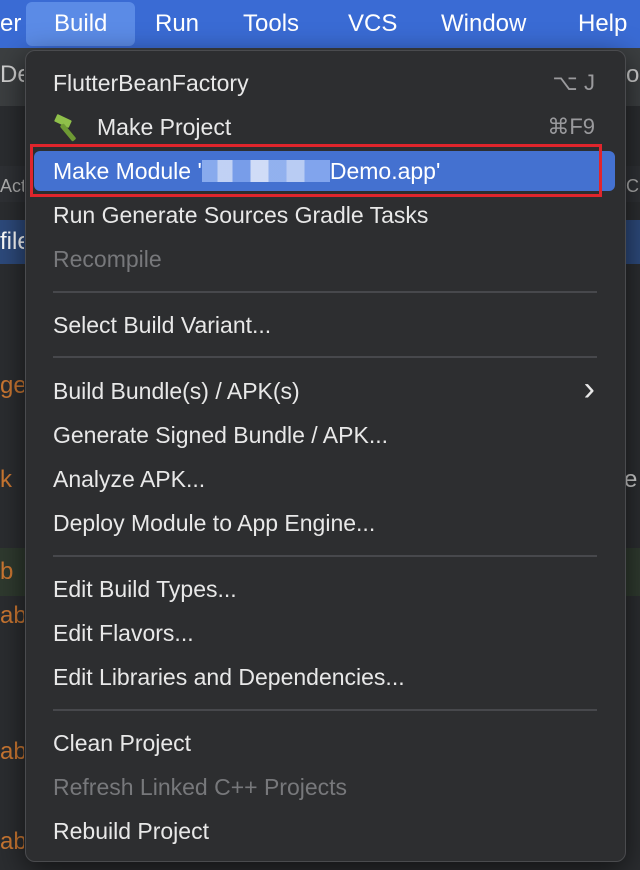 The height and width of the screenshot is (870, 640). I want to click on menu-item-label: Clean Project, so click(122, 743).